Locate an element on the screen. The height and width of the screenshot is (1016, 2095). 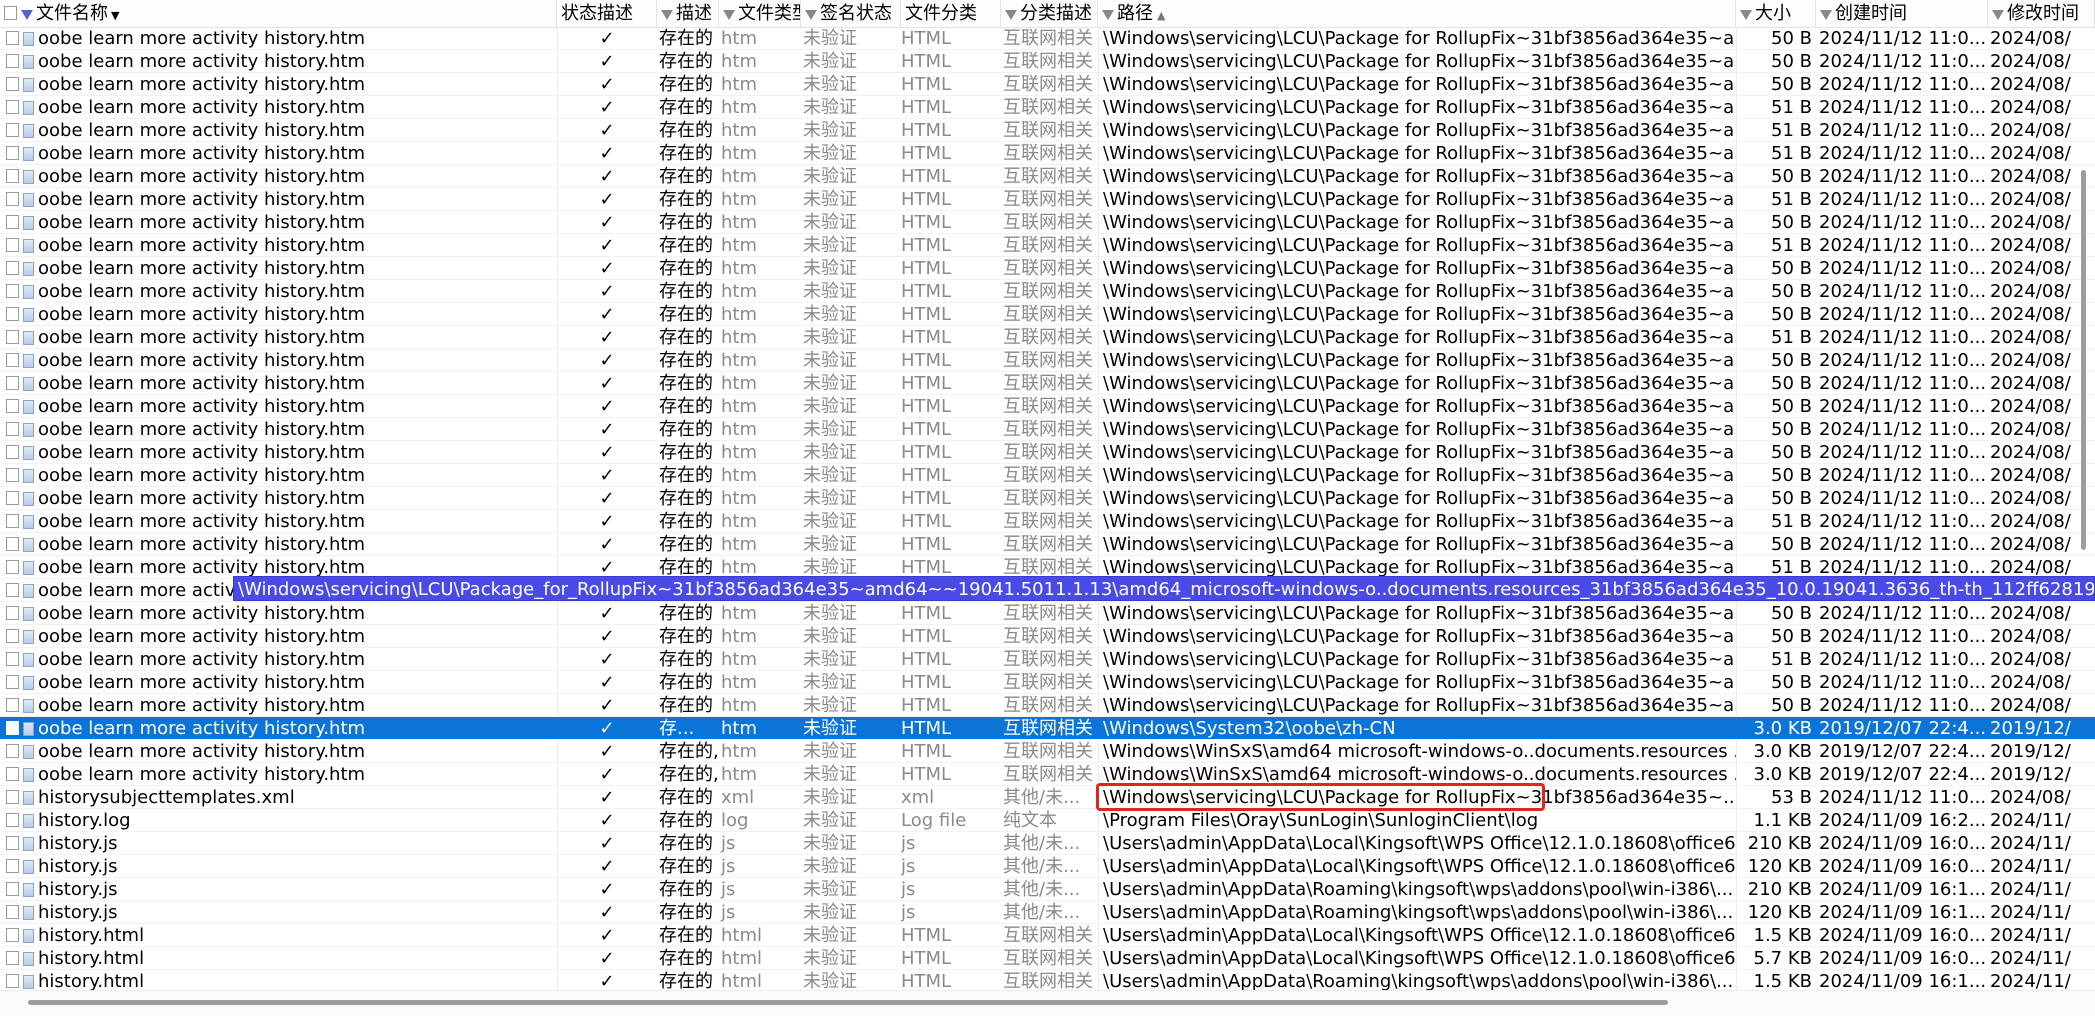
horizontal-scrollbar-thumb is located at coordinates (848, 1002).